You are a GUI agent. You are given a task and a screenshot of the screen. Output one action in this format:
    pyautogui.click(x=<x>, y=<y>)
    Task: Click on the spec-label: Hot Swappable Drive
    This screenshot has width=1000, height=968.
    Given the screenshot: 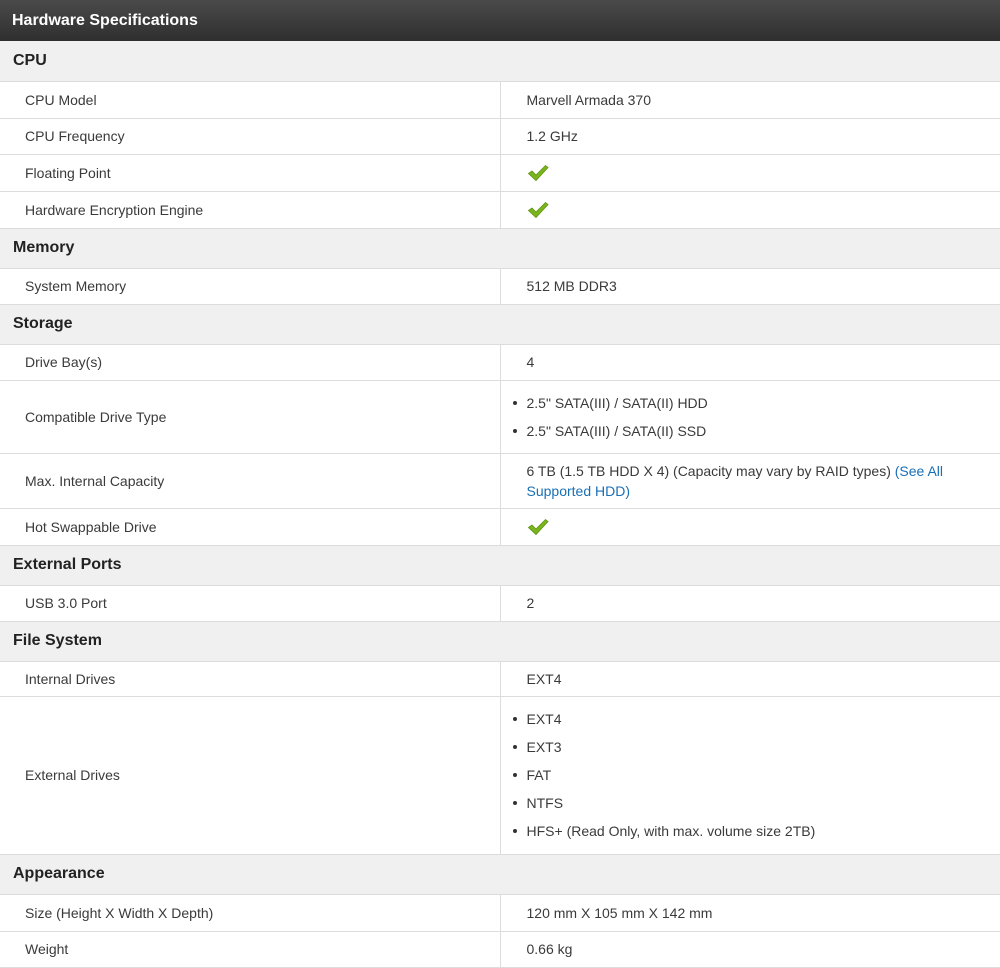 What is the action you would take?
    pyautogui.click(x=250, y=527)
    